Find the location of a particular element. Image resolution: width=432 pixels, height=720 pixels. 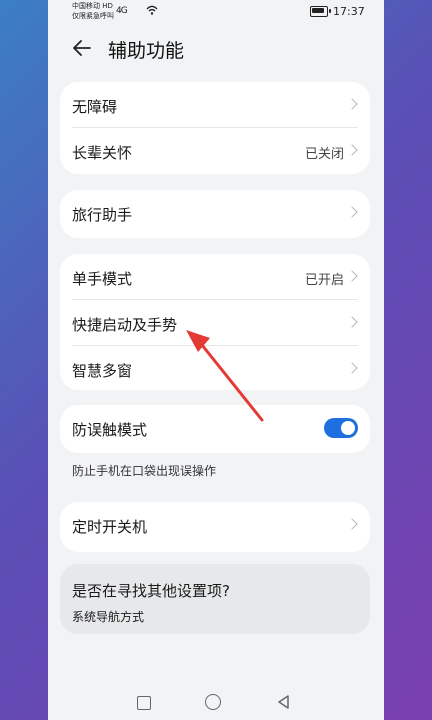

carrier-info: 中国移动 HD 仅限紧急呼叫 is located at coordinates (93, 11).